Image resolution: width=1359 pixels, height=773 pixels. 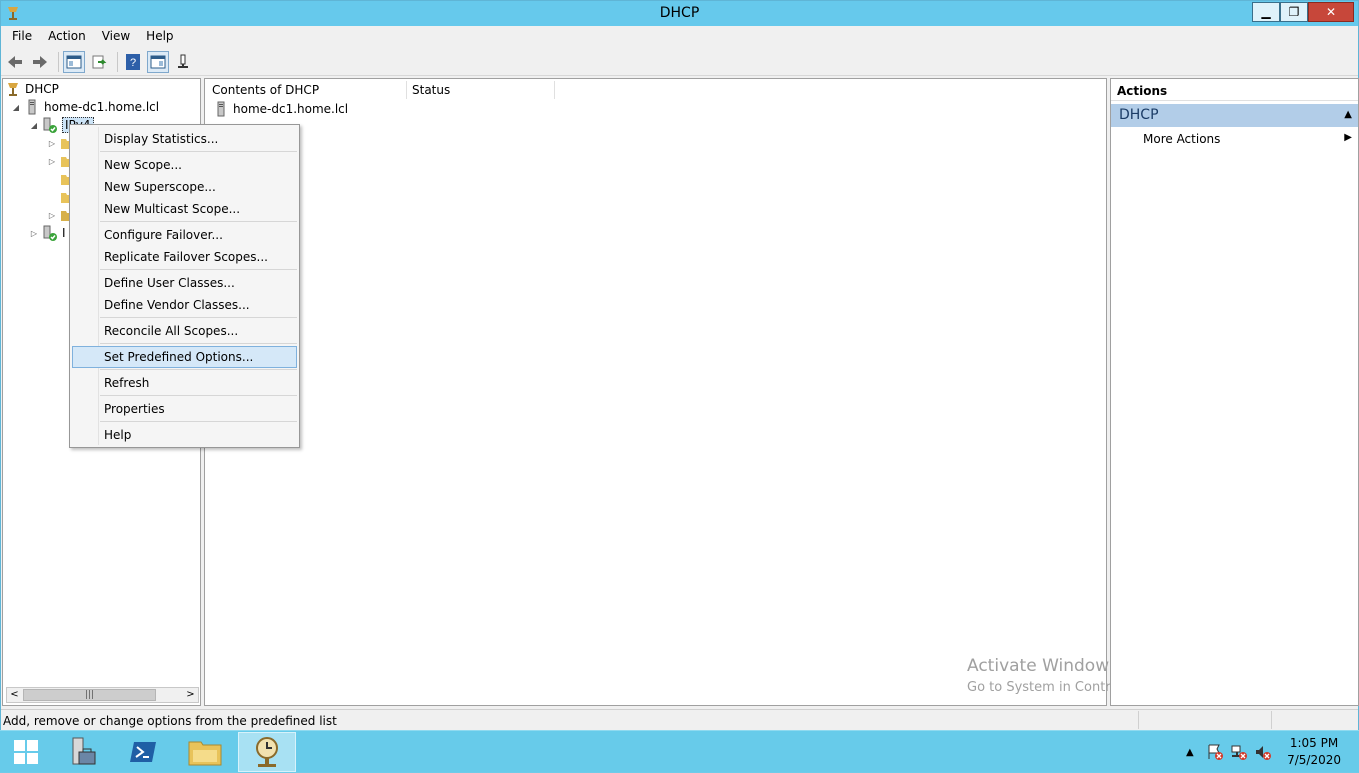 What do you see at coordinates (1181, 139) in the screenshot?
I see `more-actions-link: More Actions` at bounding box center [1181, 139].